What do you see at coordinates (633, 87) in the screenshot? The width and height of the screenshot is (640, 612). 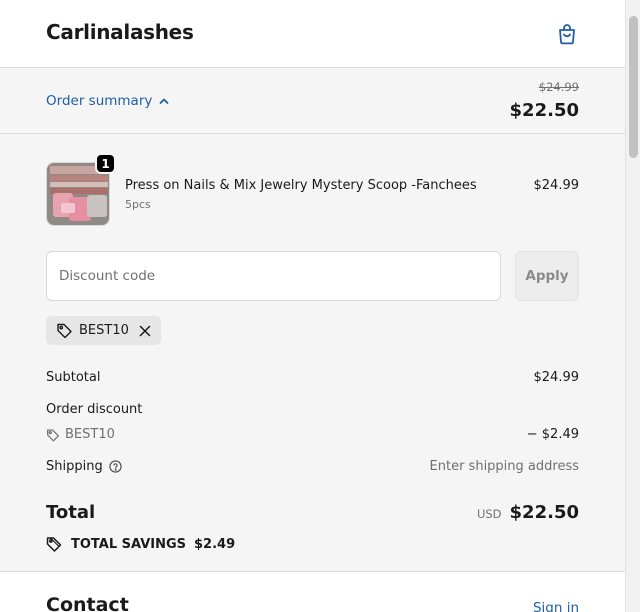 I see `scrollbar-thumb` at bounding box center [633, 87].